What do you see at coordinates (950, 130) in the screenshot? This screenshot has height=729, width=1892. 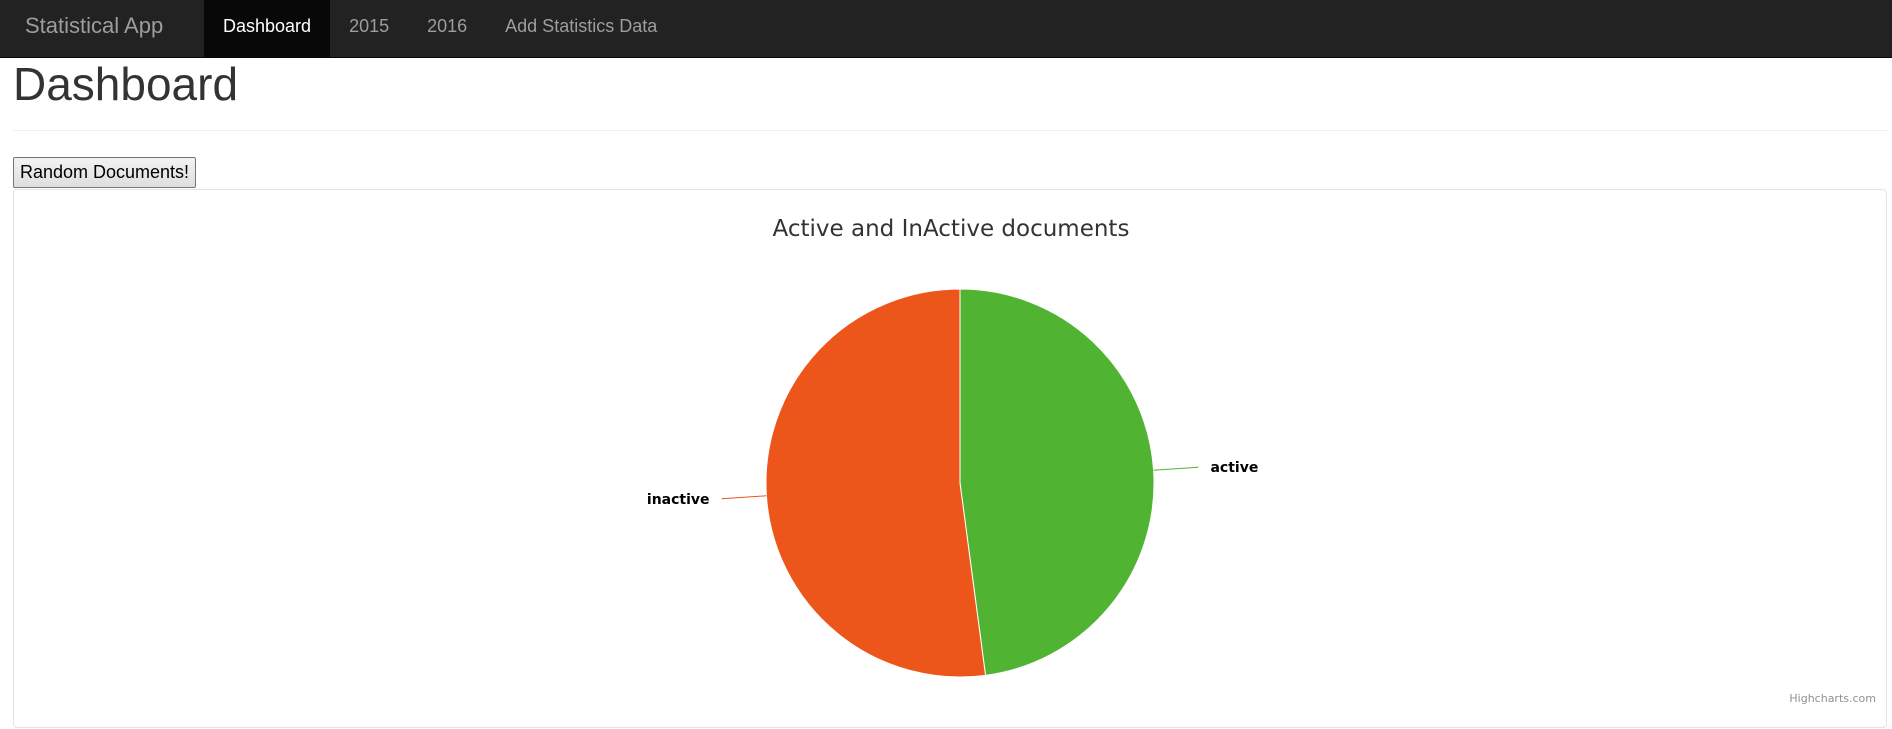 I see `header-divider` at bounding box center [950, 130].